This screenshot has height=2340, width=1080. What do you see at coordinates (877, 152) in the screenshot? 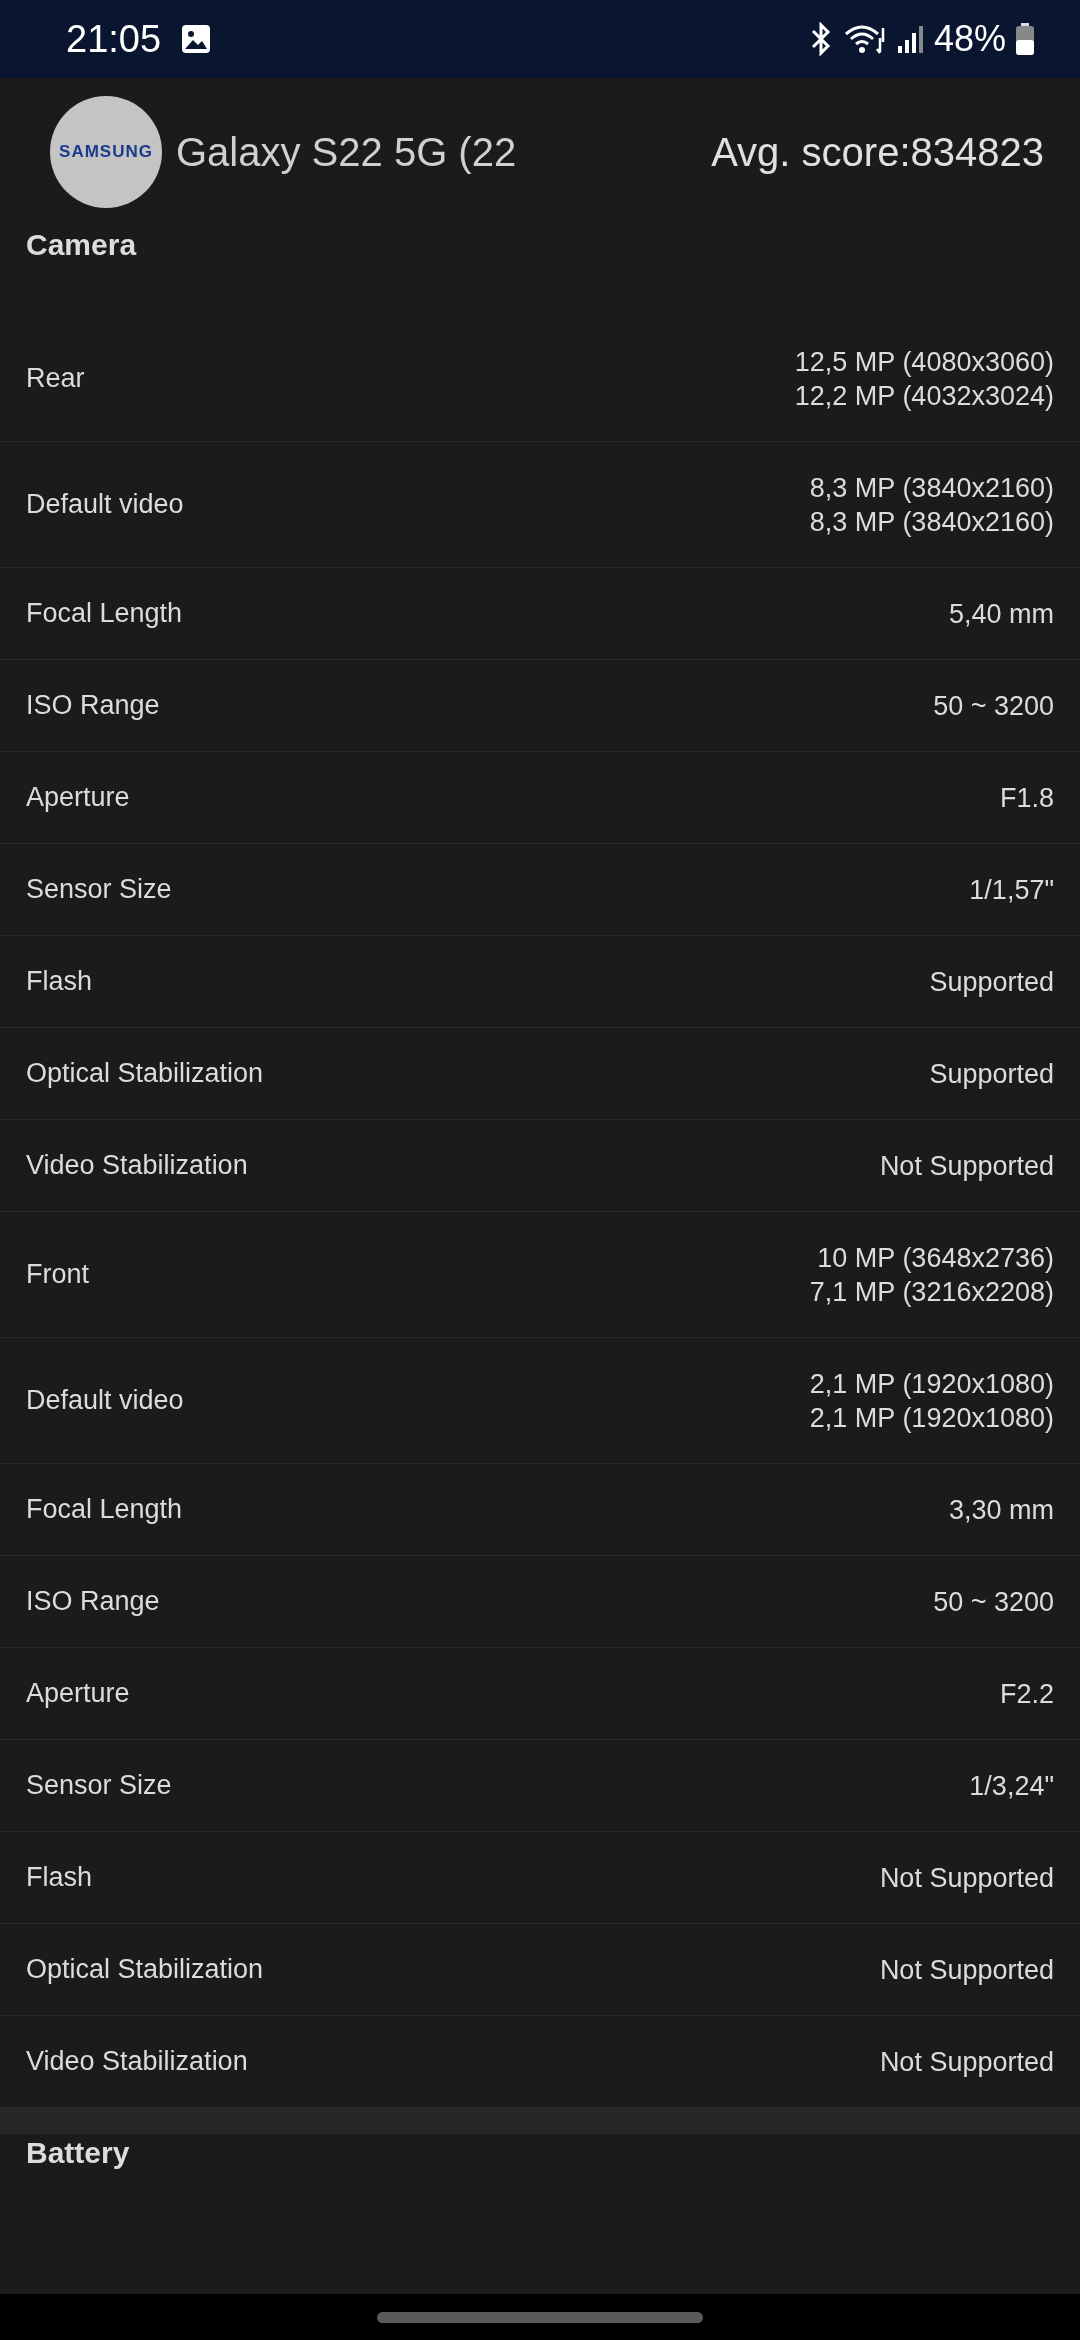
I see `average-score: Avg. score:834823` at bounding box center [877, 152].